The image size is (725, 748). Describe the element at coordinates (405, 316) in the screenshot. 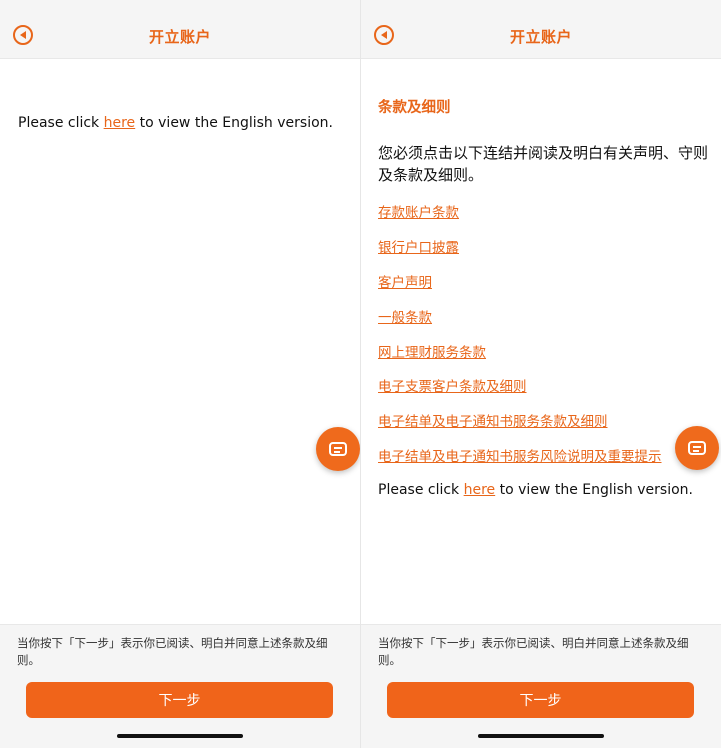

I see `link-general-terms: 一般条款` at that location.